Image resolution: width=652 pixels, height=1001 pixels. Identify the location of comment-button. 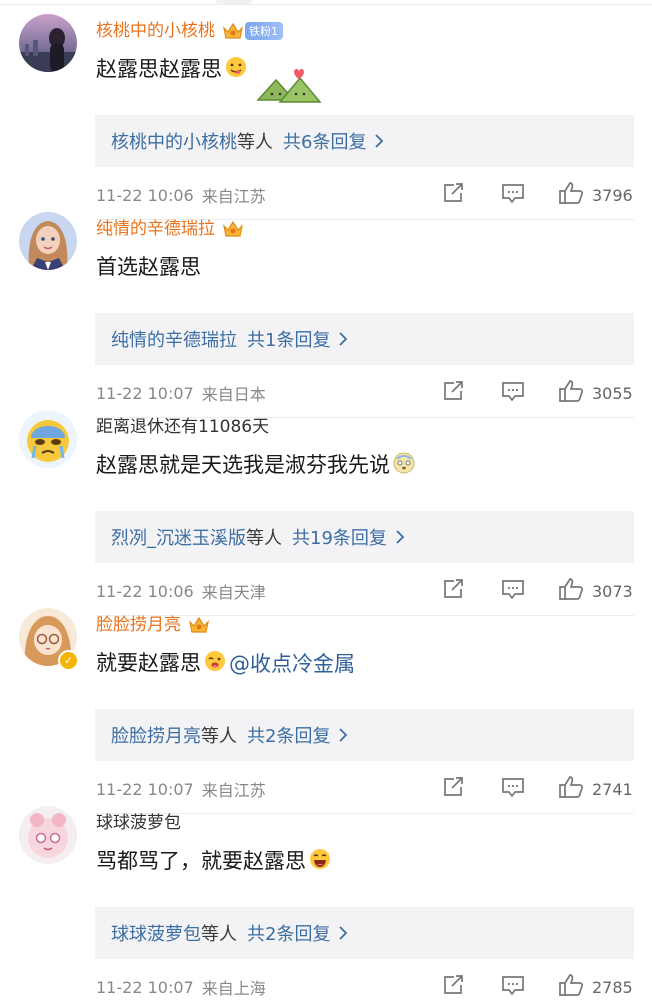
(513, 987).